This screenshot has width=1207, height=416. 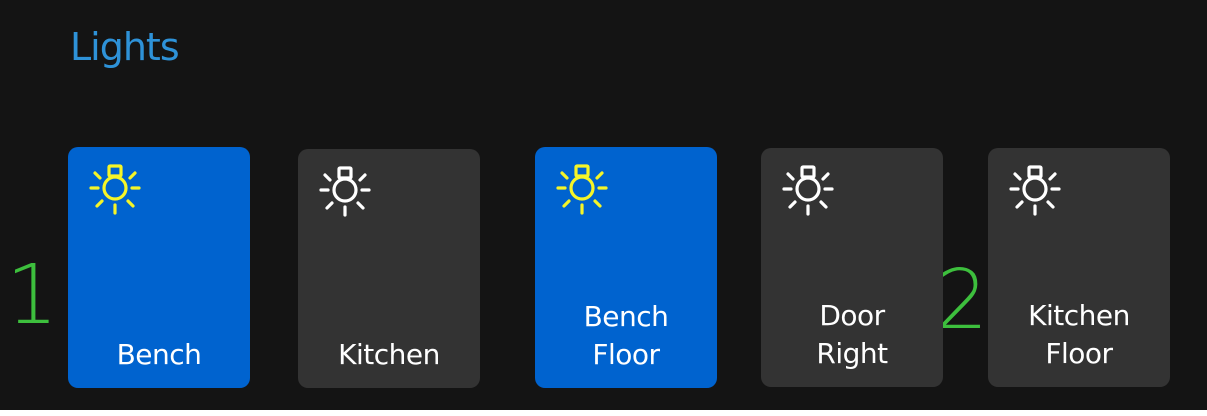 I want to click on page-title: Lights, so click(x=125, y=47).